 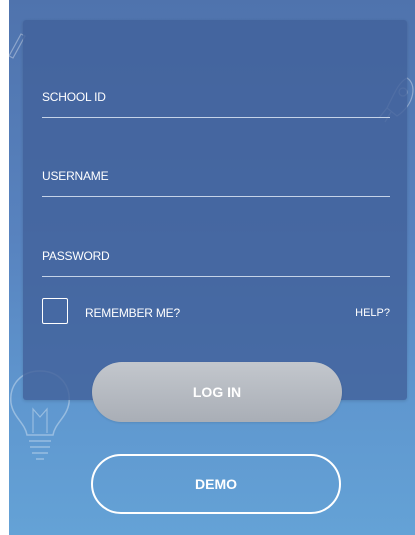 What do you see at coordinates (55, 311) in the screenshot?
I see `remember-me-checkbox` at bounding box center [55, 311].